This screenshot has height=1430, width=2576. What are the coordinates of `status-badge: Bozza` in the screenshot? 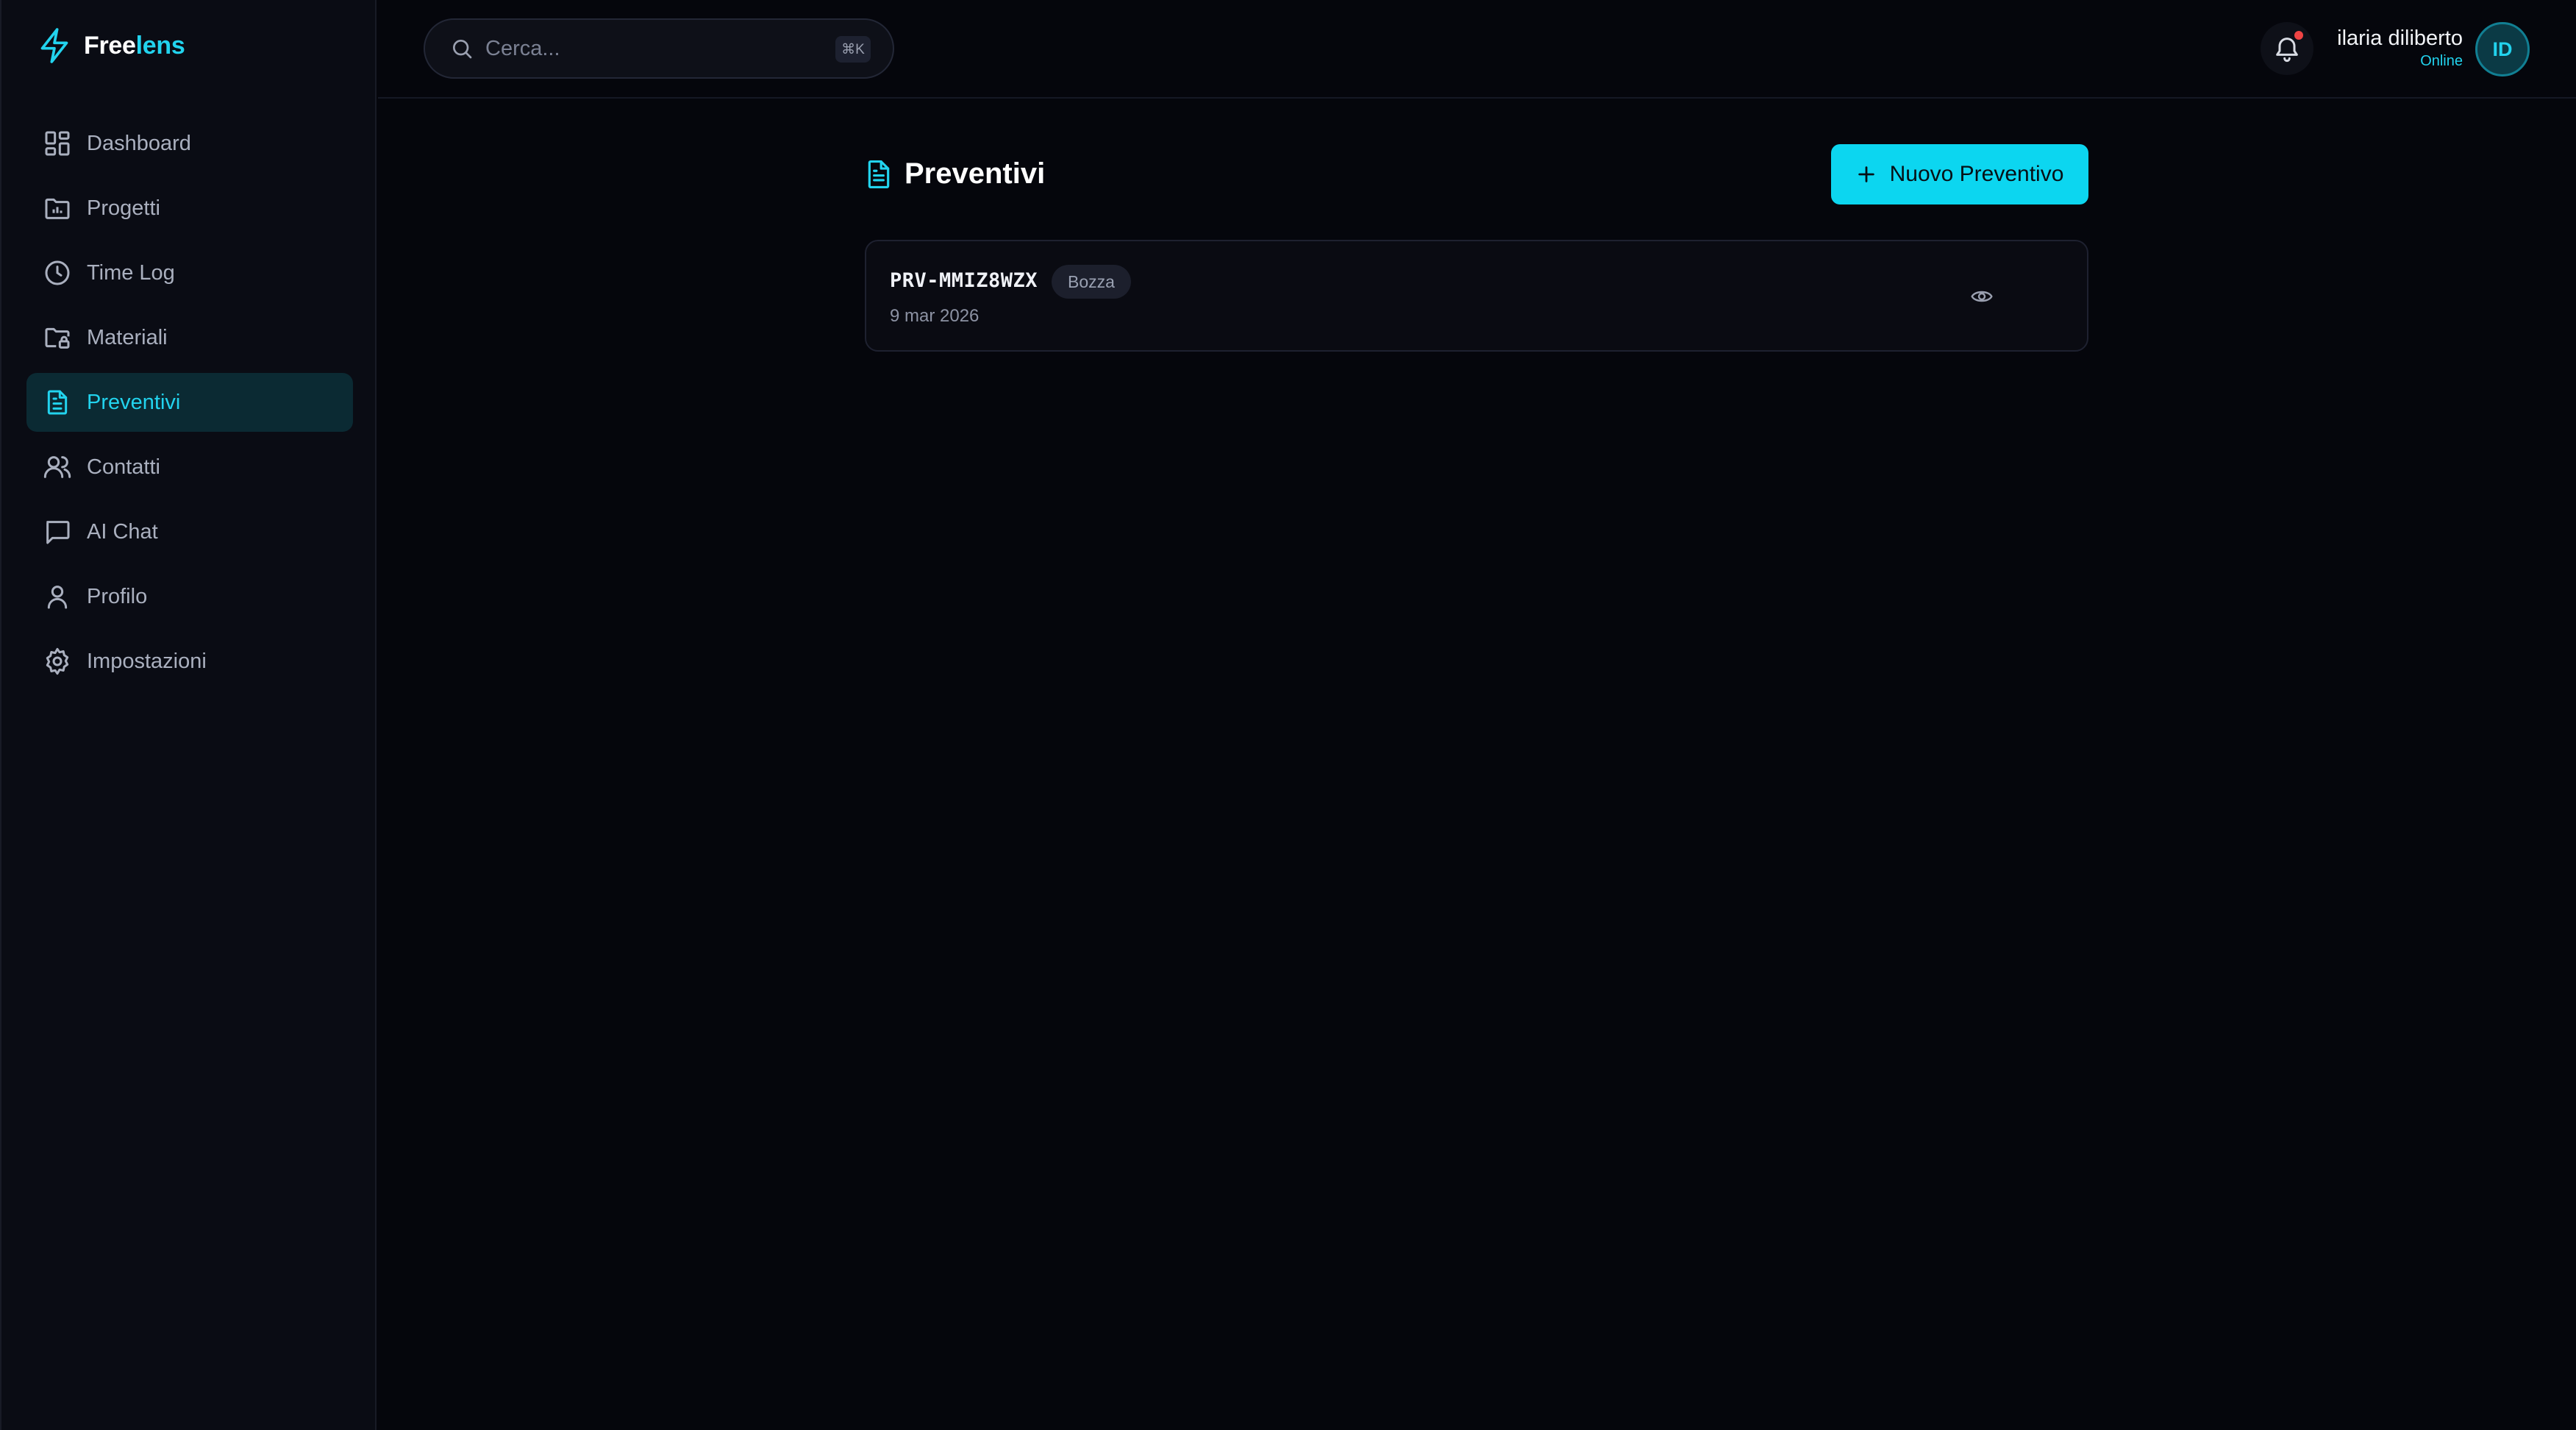 It's located at (1091, 282).